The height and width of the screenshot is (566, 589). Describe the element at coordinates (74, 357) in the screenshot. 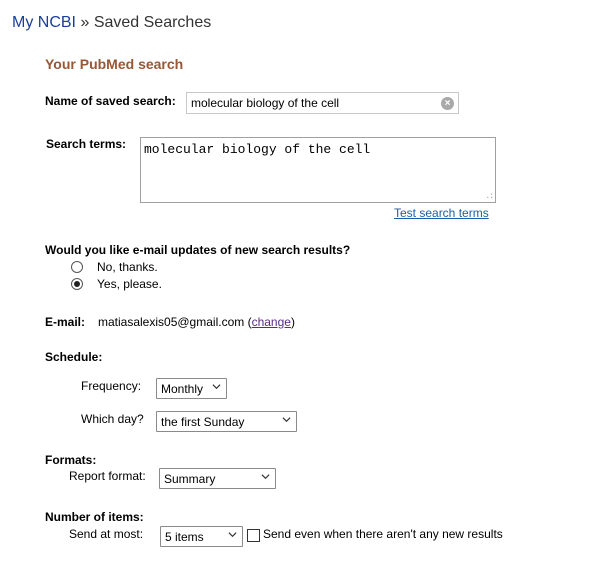

I see `schedule-label: Schedule:` at that location.